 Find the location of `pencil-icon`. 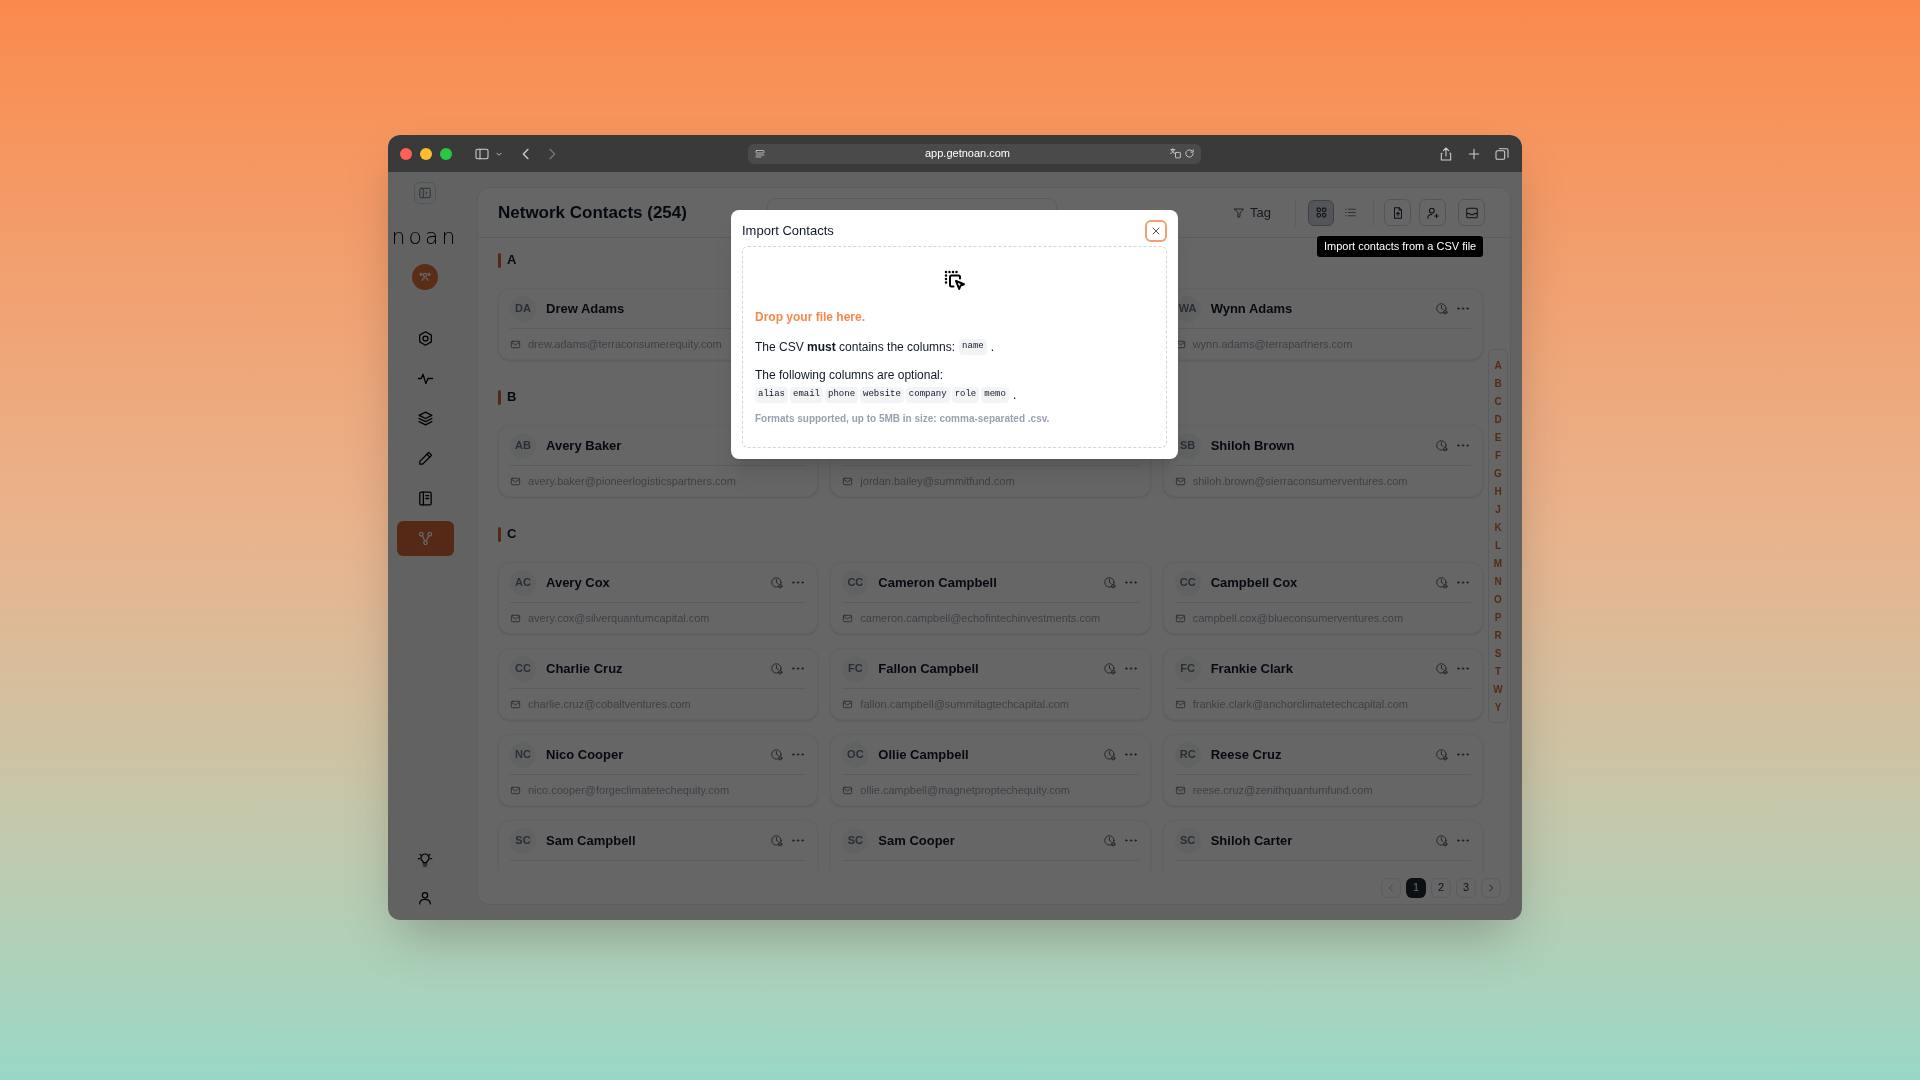

pencil-icon is located at coordinates (425, 458).